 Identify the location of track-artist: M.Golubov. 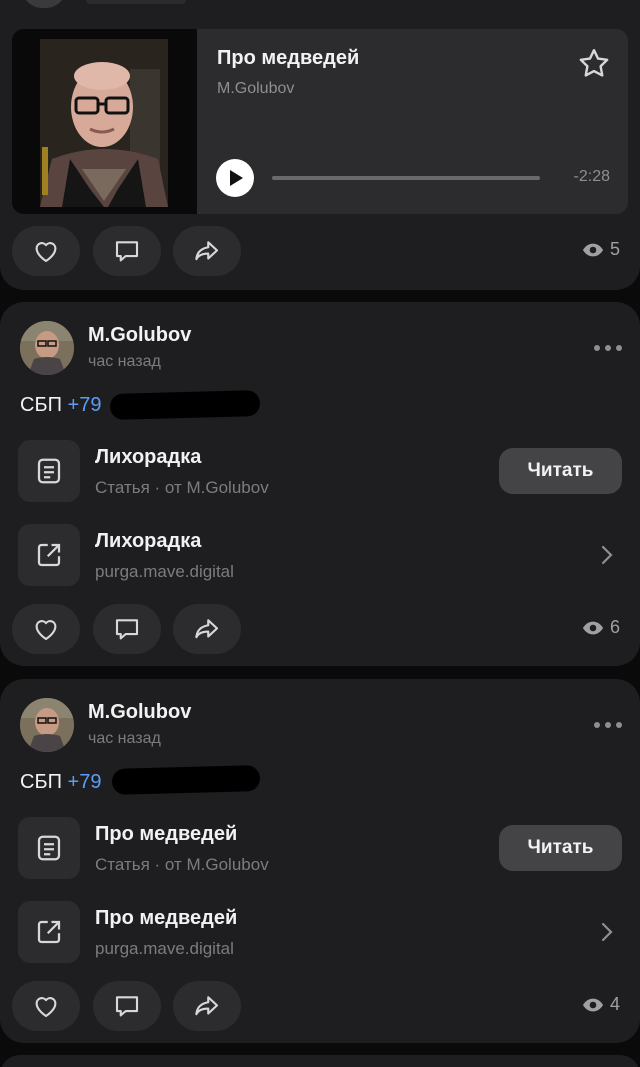
(255, 89).